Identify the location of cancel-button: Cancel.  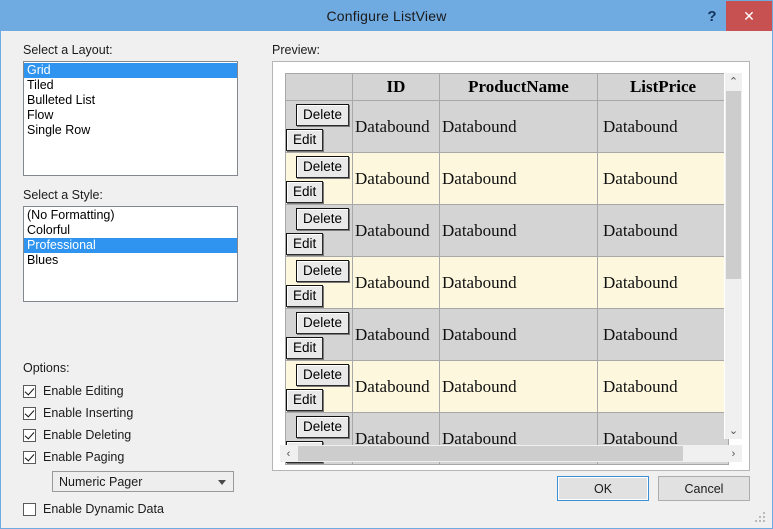
(704, 488).